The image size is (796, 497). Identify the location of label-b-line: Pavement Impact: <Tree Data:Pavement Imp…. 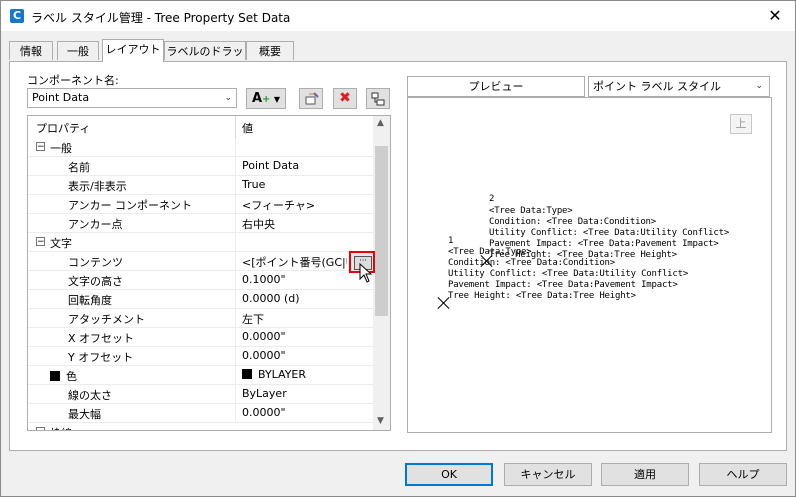
(563, 285).